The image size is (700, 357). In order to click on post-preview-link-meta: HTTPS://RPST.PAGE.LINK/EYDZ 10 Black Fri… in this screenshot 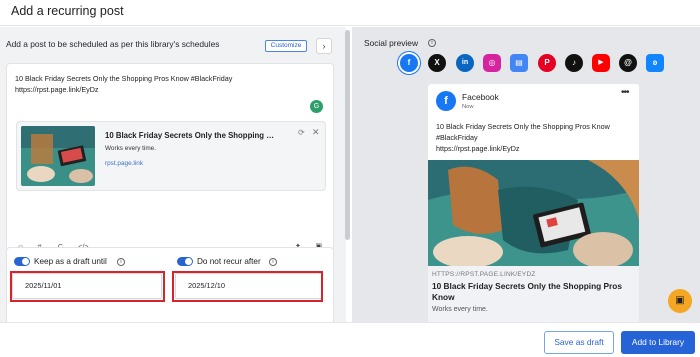, I will do `click(533, 294)`.